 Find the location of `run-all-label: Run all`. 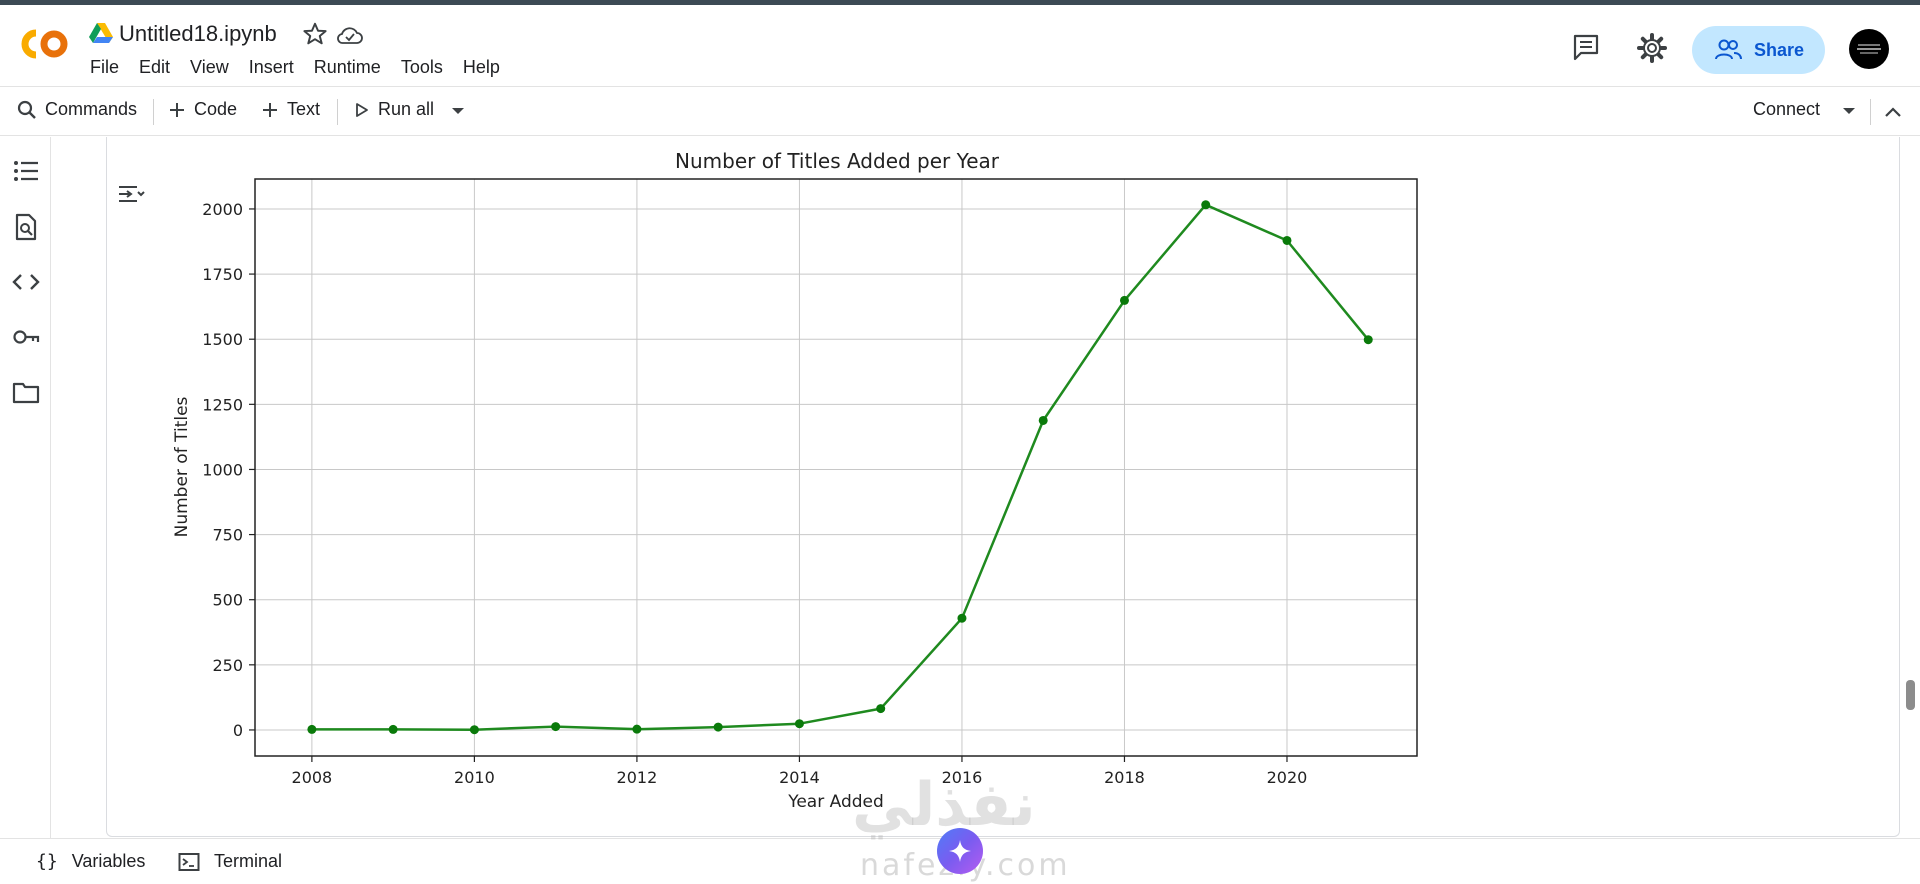

run-all-label: Run all is located at coordinates (406, 109).